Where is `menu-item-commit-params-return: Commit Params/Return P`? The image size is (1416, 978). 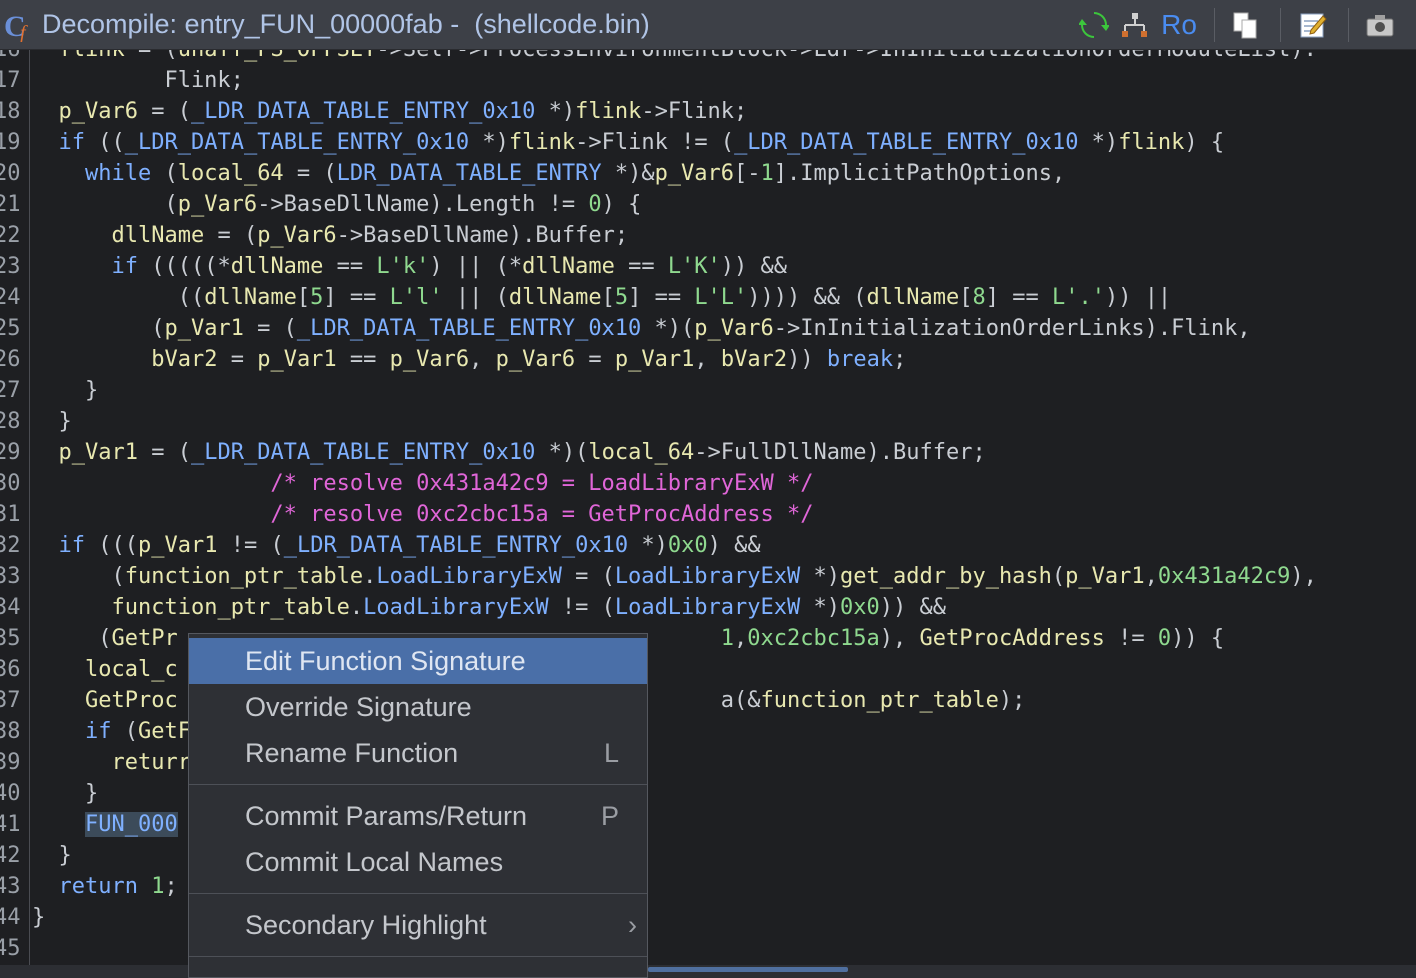
menu-item-commit-params-return: Commit Params/Return P is located at coordinates (418, 816).